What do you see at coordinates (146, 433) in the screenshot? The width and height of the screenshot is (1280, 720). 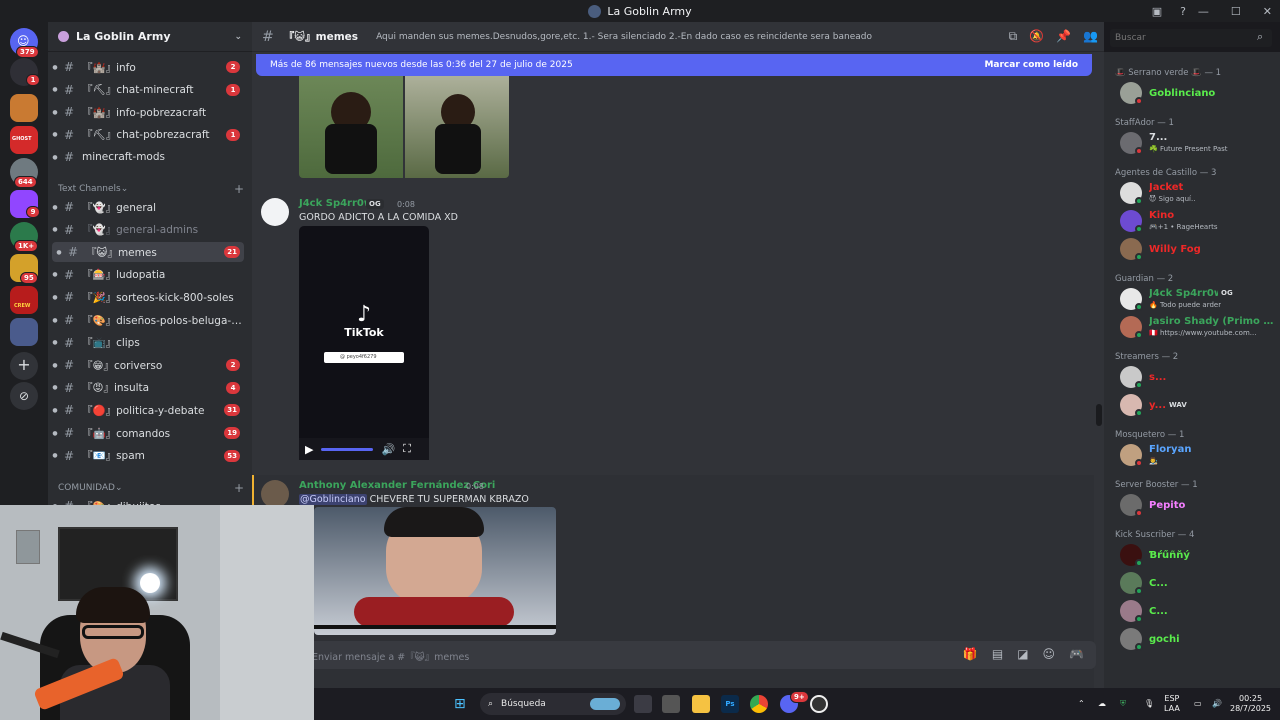 I see `sidebar-channel: ● # 『🤖』comandos 19` at bounding box center [146, 433].